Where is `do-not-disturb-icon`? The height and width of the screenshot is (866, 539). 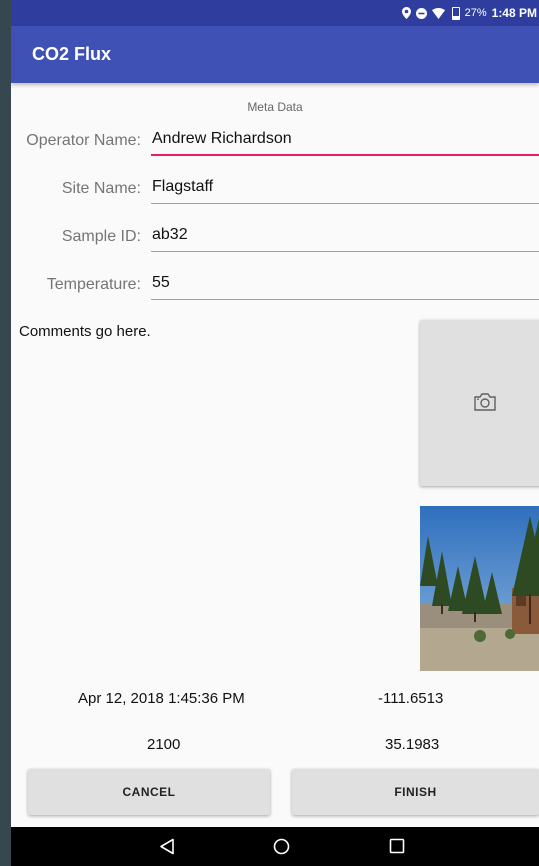 do-not-disturb-icon is located at coordinates (421, 13).